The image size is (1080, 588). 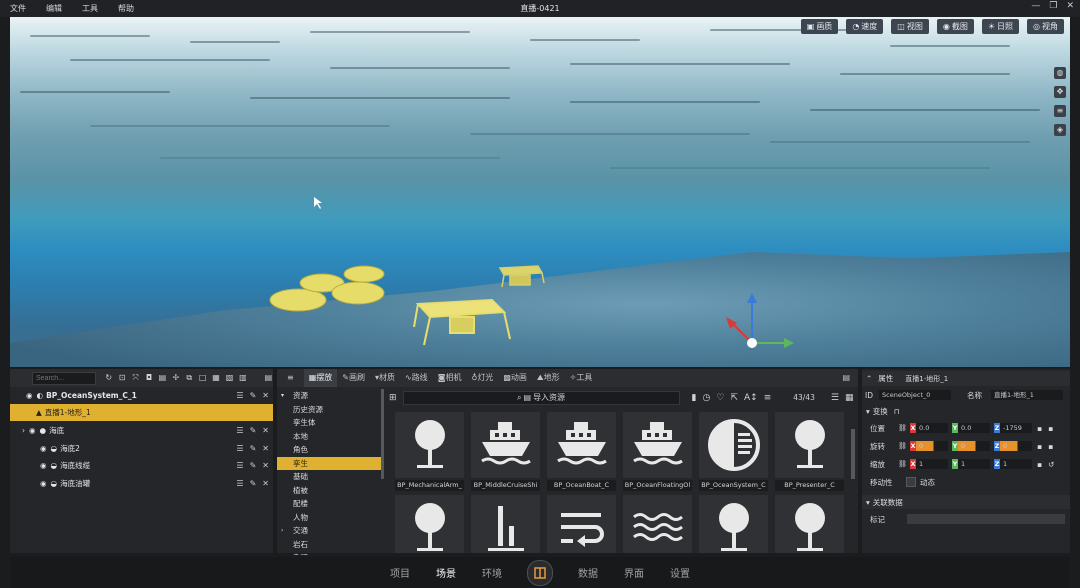 What do you see at coordinates (1045, 26) in the screenshot?
I see `camera-view-button: ◎ 视角` at bounding box center [1045, 26].